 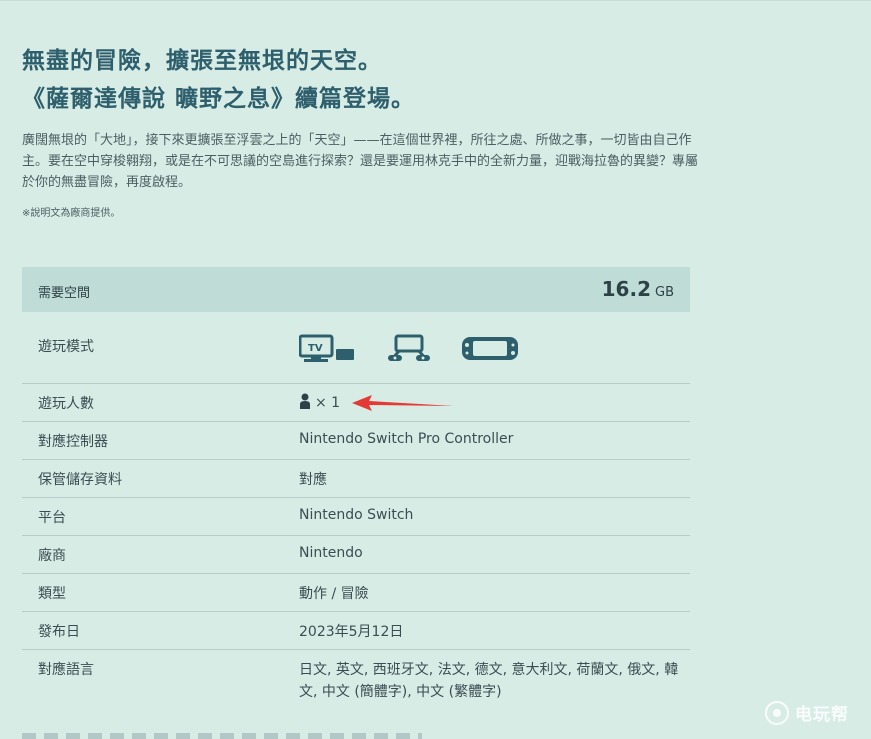 I want to click on controllers-label: 對應控制器, so click(x=73, y=442).